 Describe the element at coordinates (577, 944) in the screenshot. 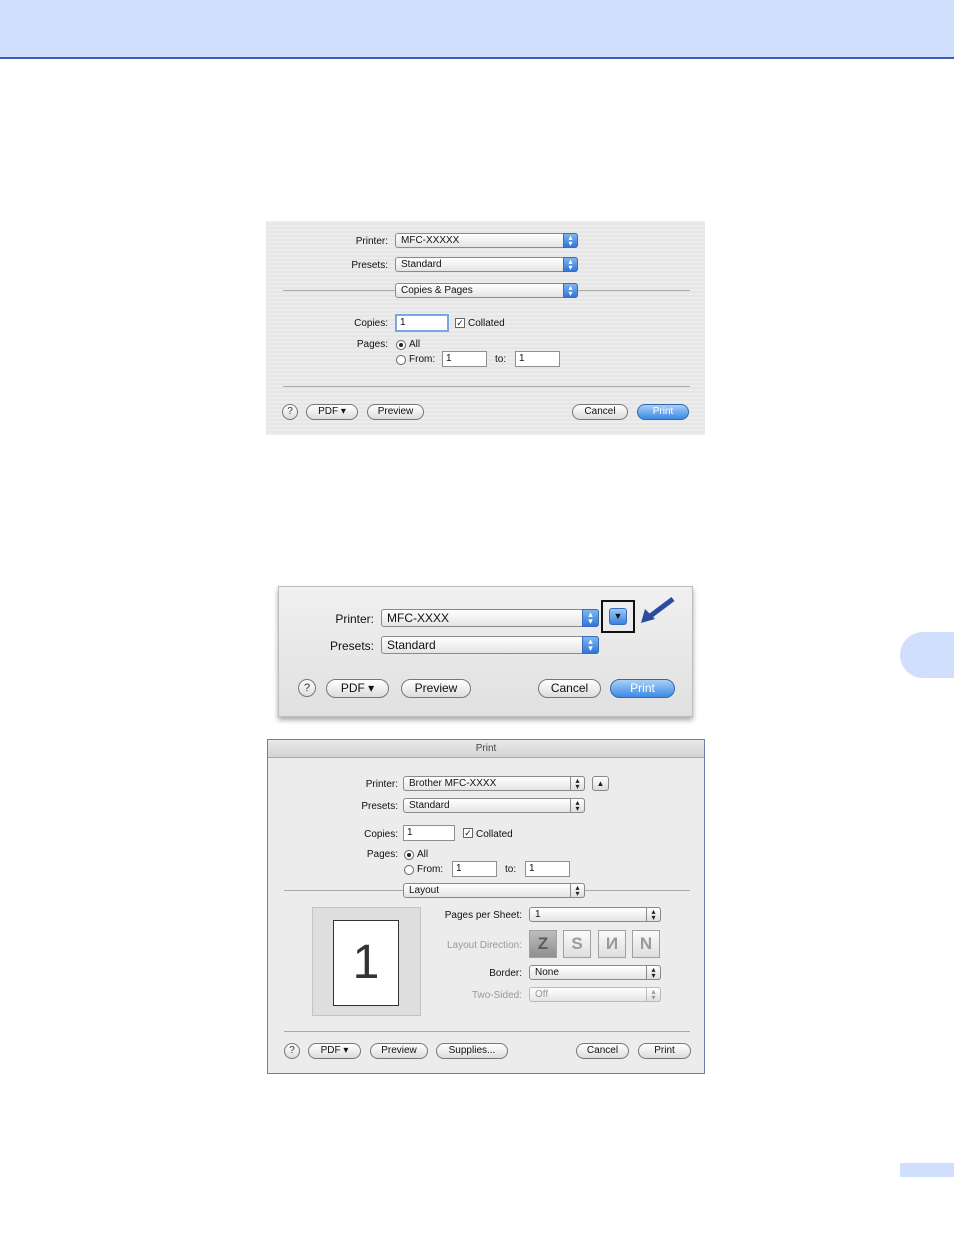

I see `layout-direction-s-icon: S` at that location.